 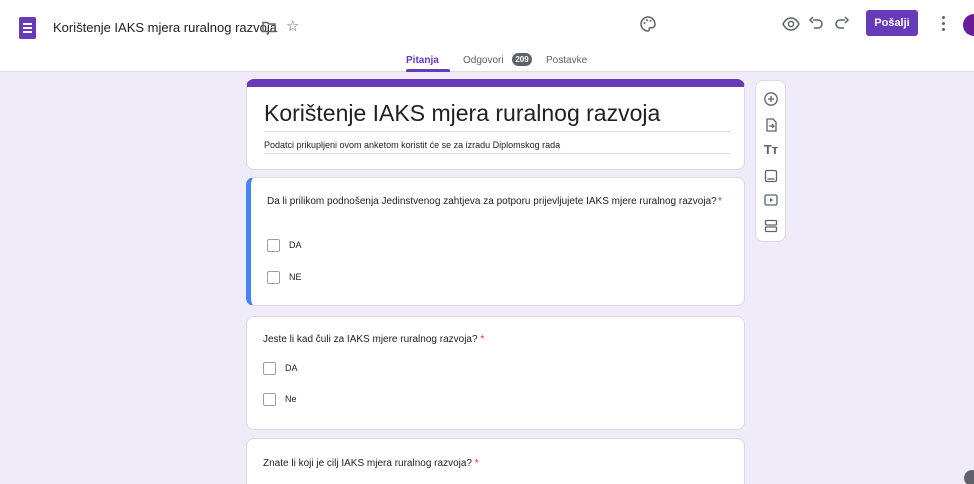 What do you see at coordinates (771, 99) in the screenshot?
I see `add-question-icon` at bounding box center [771, 99].